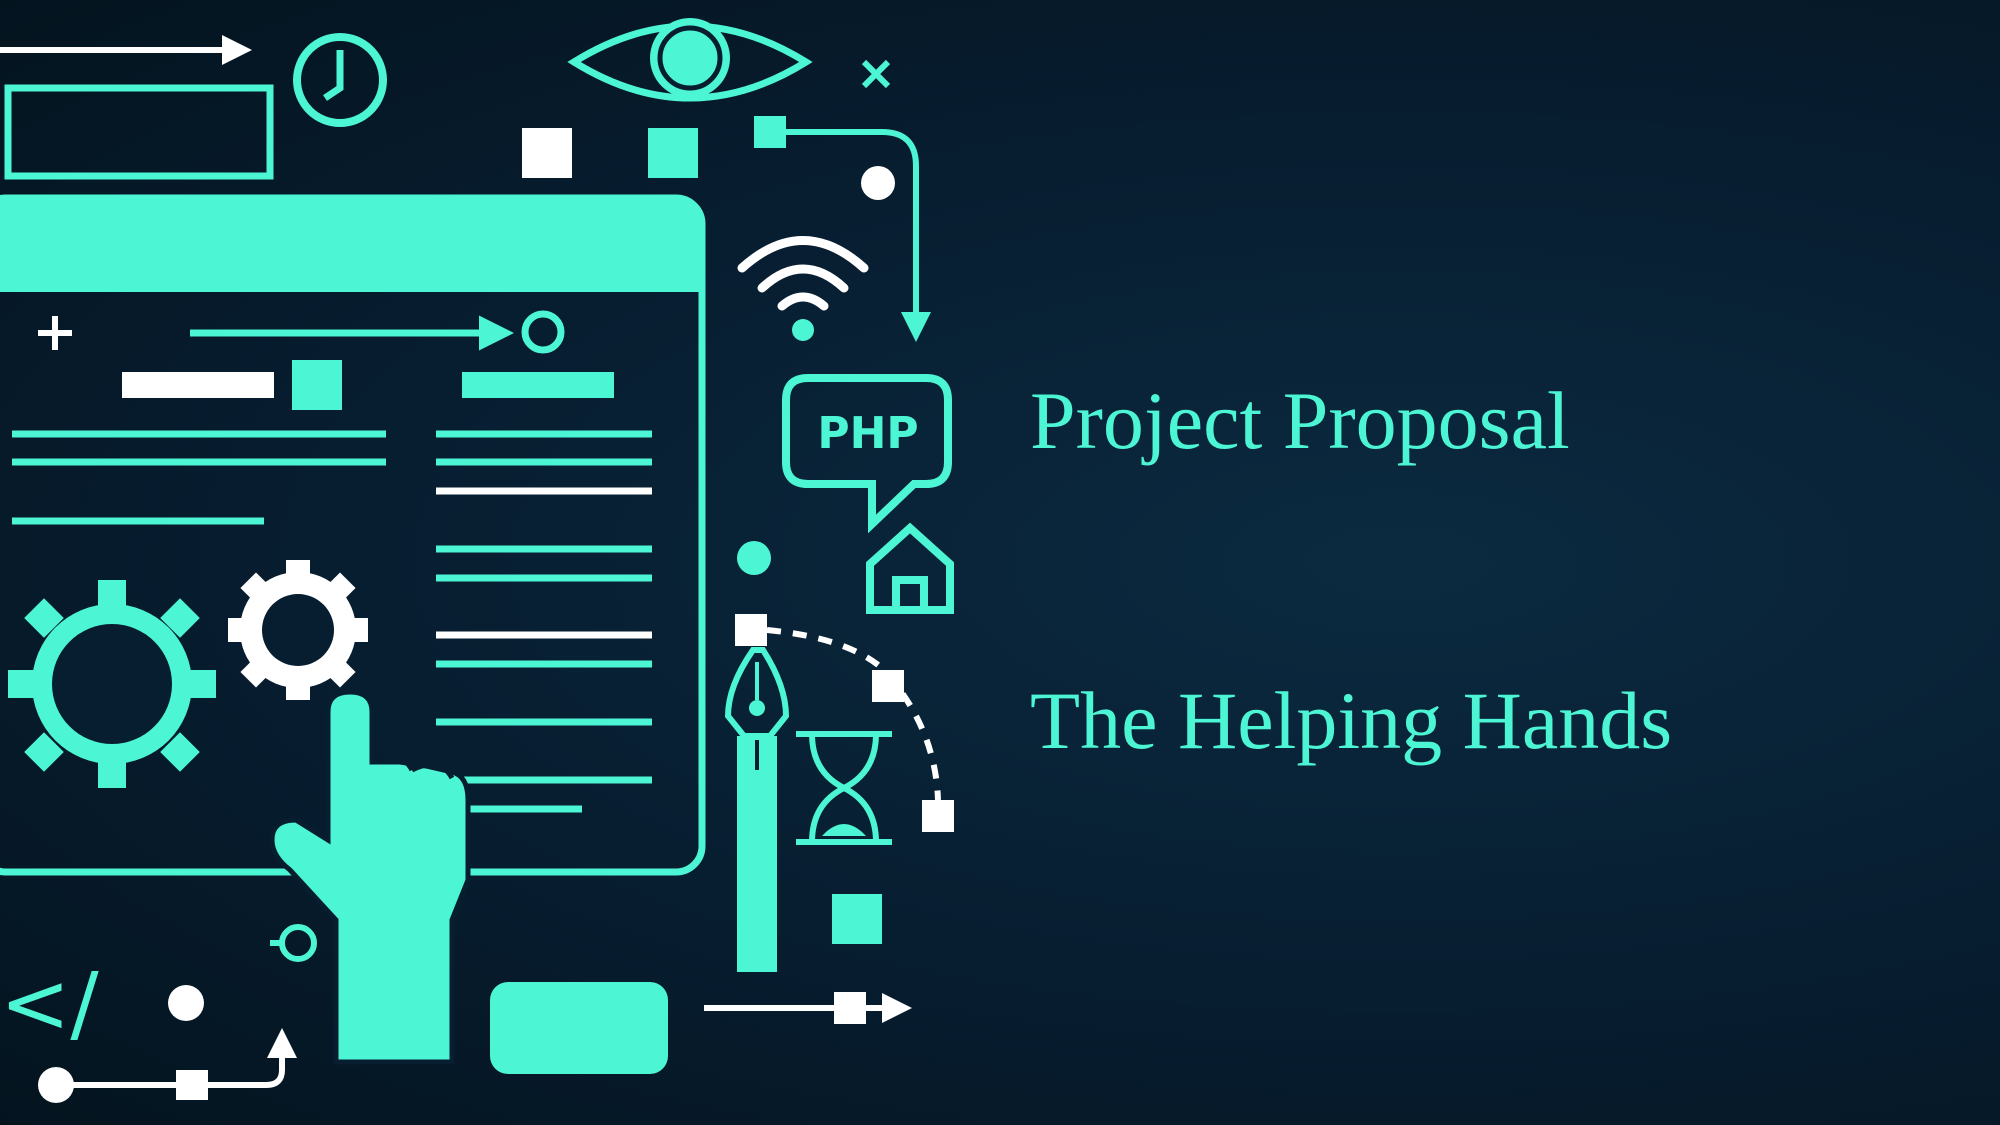 Image resolution: width=2000 pixels, height=1125 pixels. I want to click on php-speech-bubble-icon: PHP, so click(867, 454).